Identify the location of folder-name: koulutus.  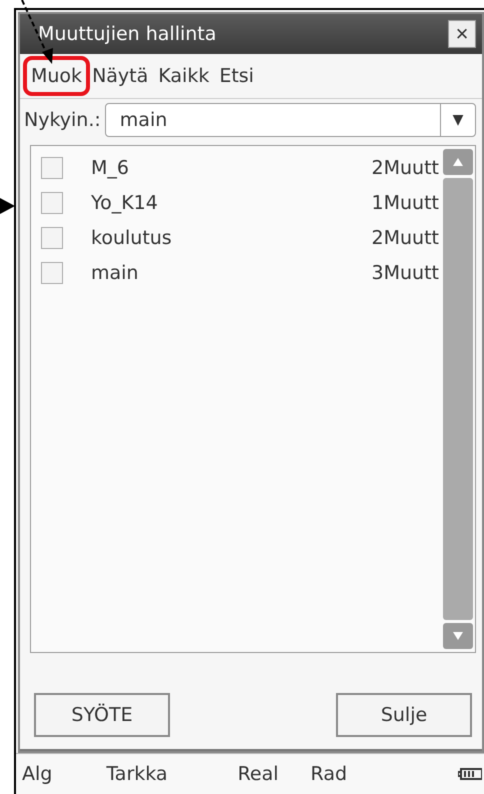
(132, 237).